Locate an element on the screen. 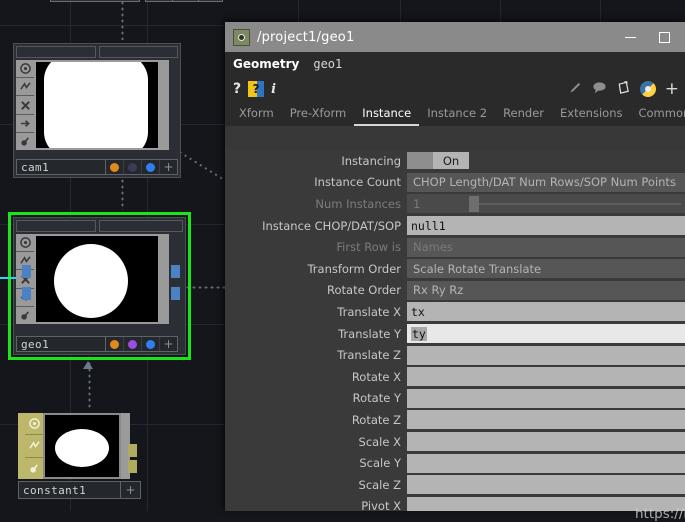 This screenshot has width=685, height=522. node-name-row: geo1 + is located at coordinates (97, 344).